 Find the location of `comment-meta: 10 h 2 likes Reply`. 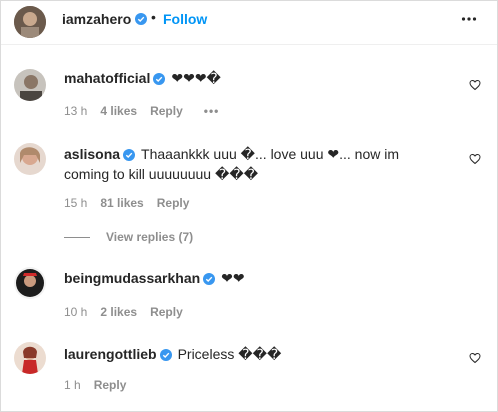

comment-meta: 10 h 2 likes Reply is located at coordinates (123, 312).